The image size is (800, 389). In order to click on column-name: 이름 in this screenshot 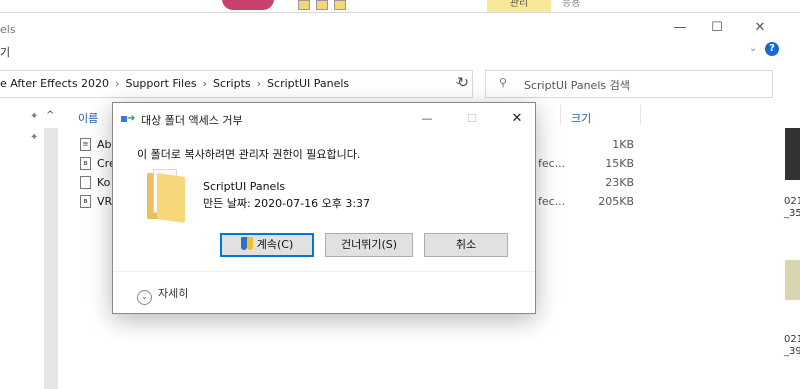, I will do `click(88, 118)`.